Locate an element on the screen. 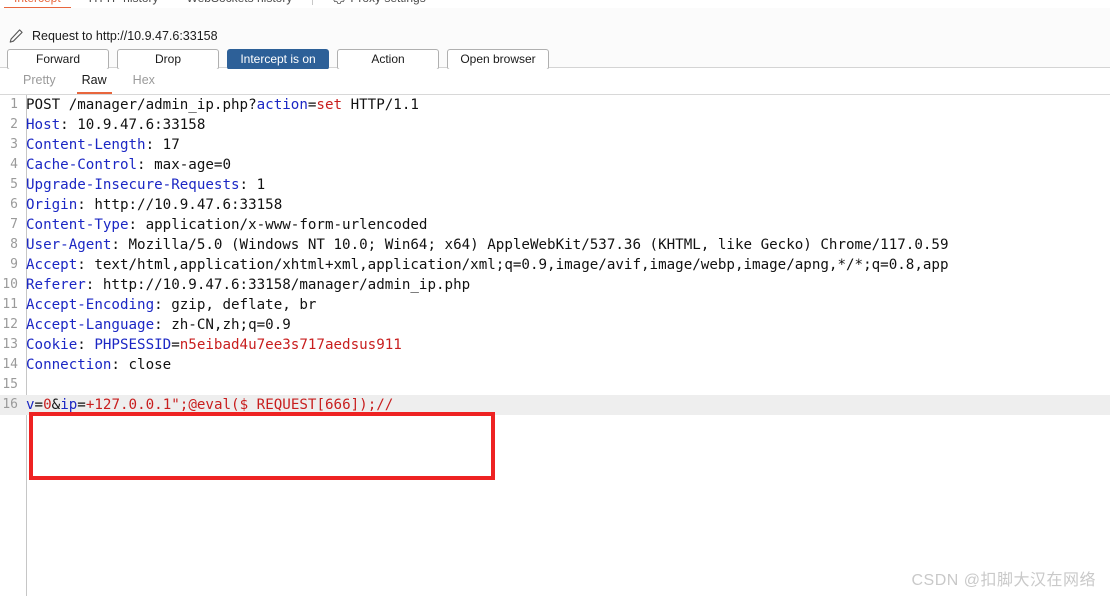 The width and height of the screenshot is (1110, 596). tab-pretty-label: Pretty is located at coordinates (39, 80).